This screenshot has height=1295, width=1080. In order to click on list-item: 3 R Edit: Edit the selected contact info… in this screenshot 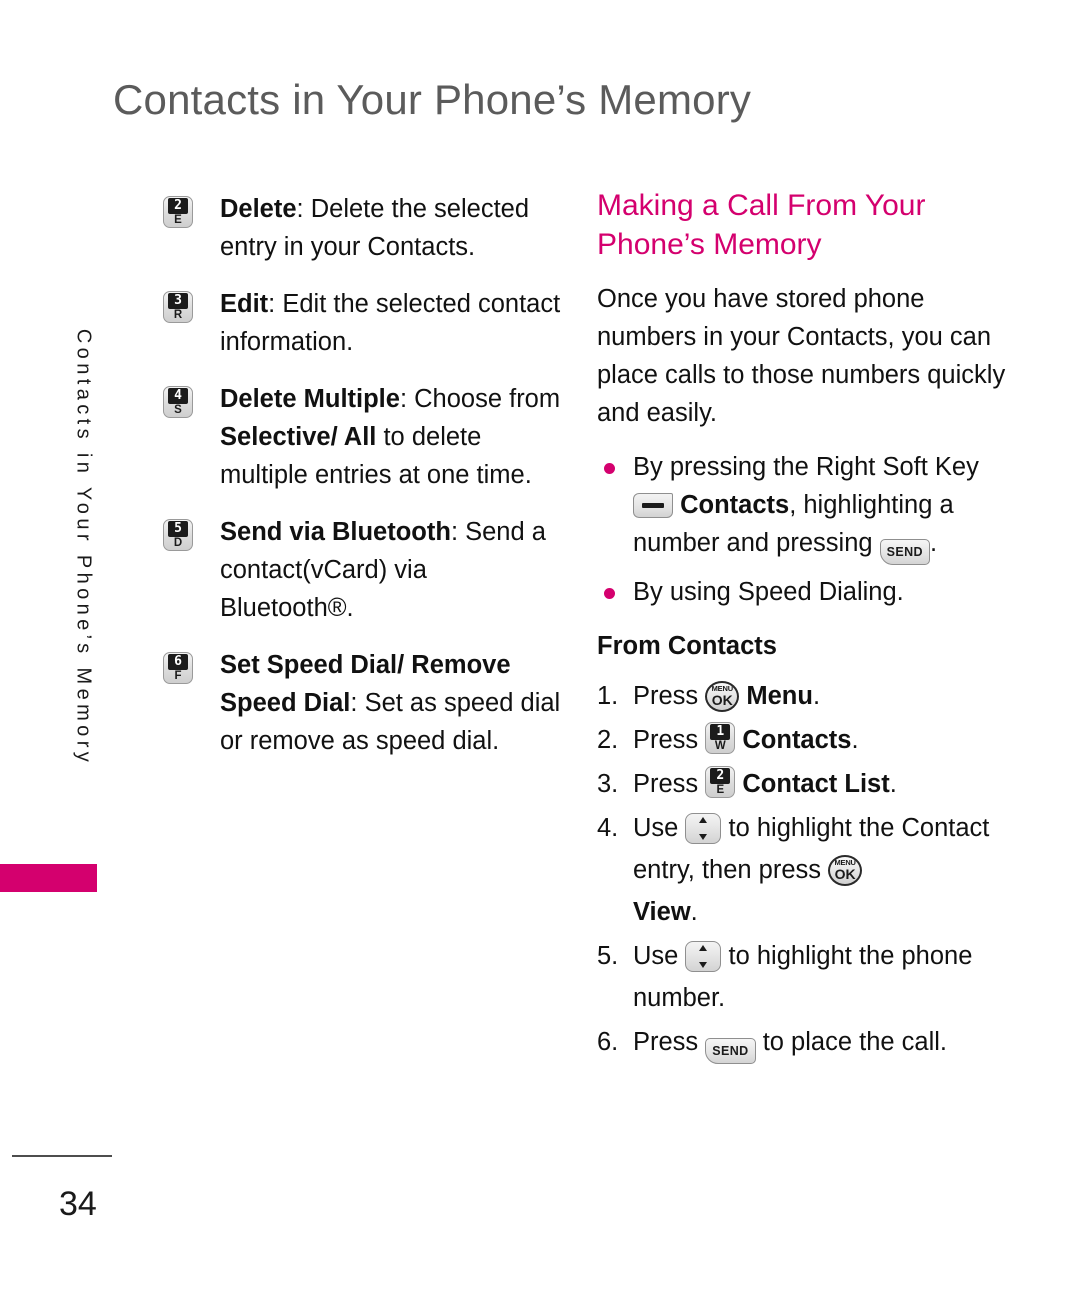, I will do `click(363, 323)`.